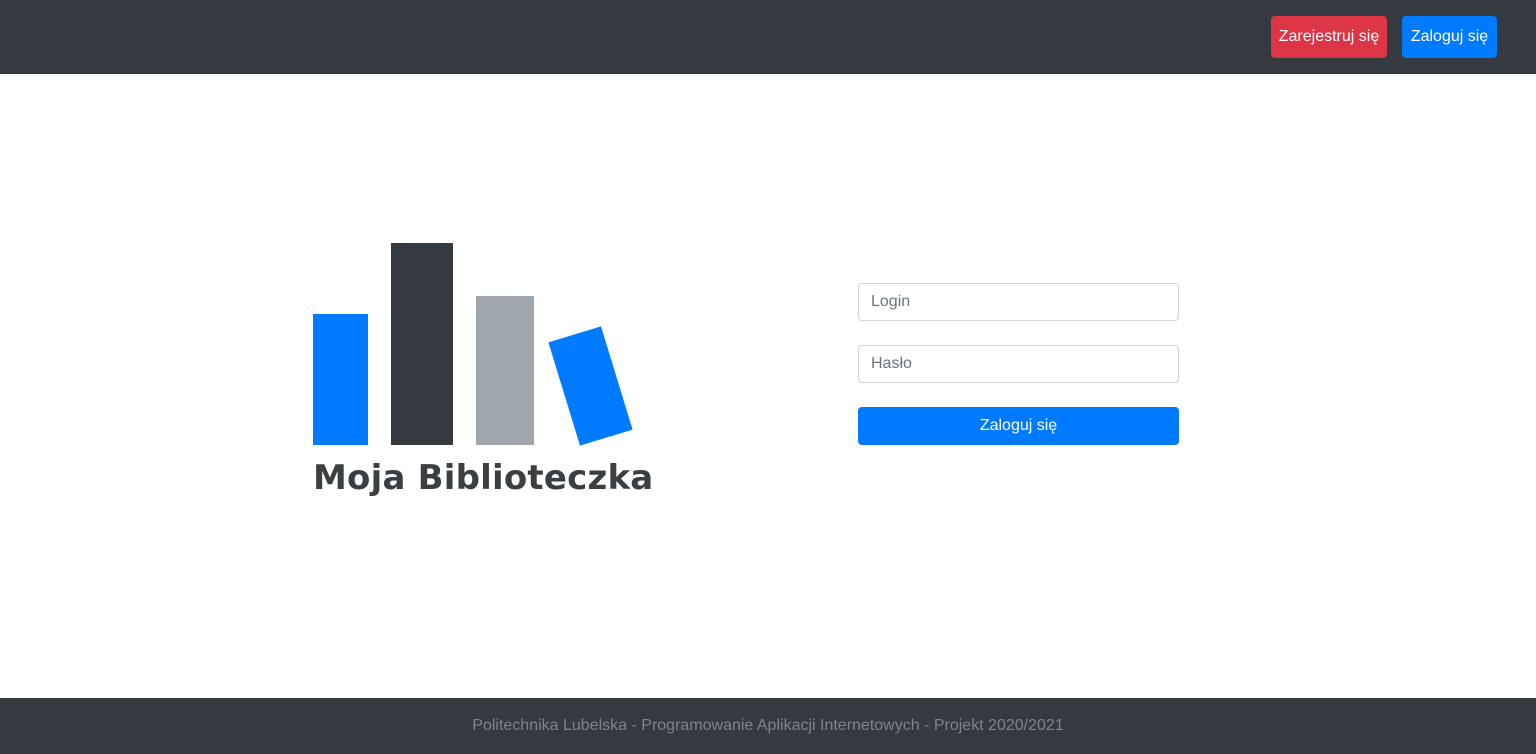  Describe the element at coordinates (1018, 302) in the screenshot. I see `login-input` at that location.